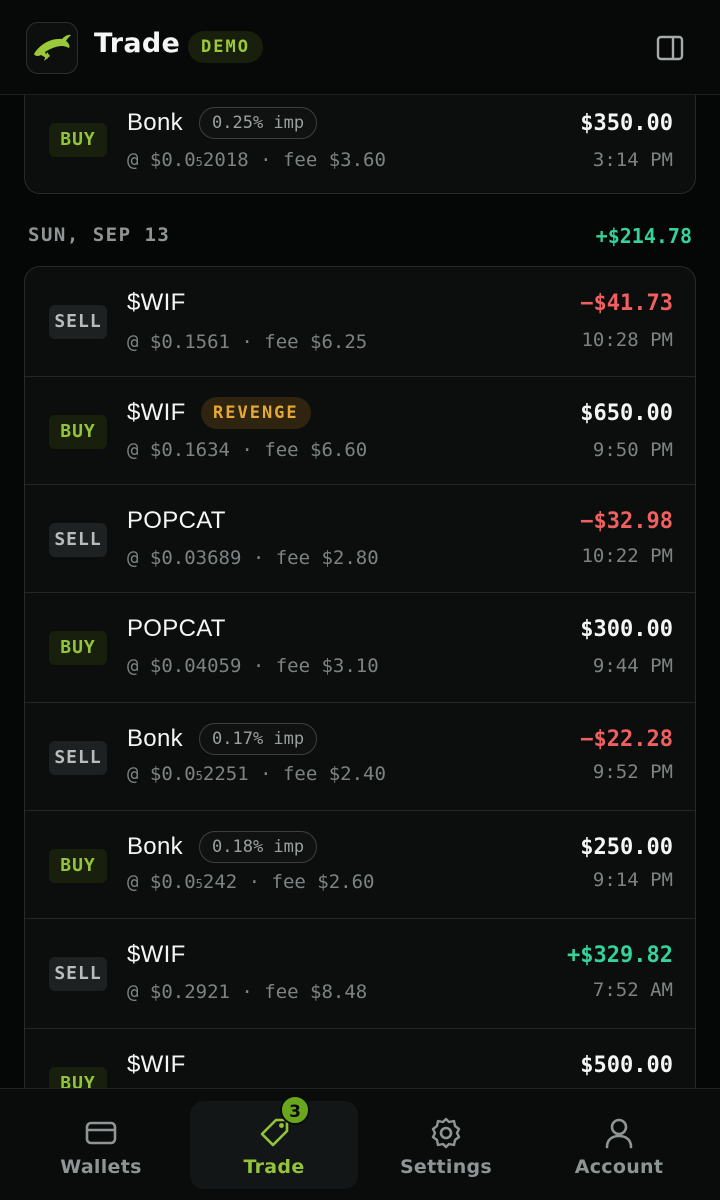 The height and width of the screenshot is (1200, 720). I want to click on sidebar-panel-icon, so click(670, 48).